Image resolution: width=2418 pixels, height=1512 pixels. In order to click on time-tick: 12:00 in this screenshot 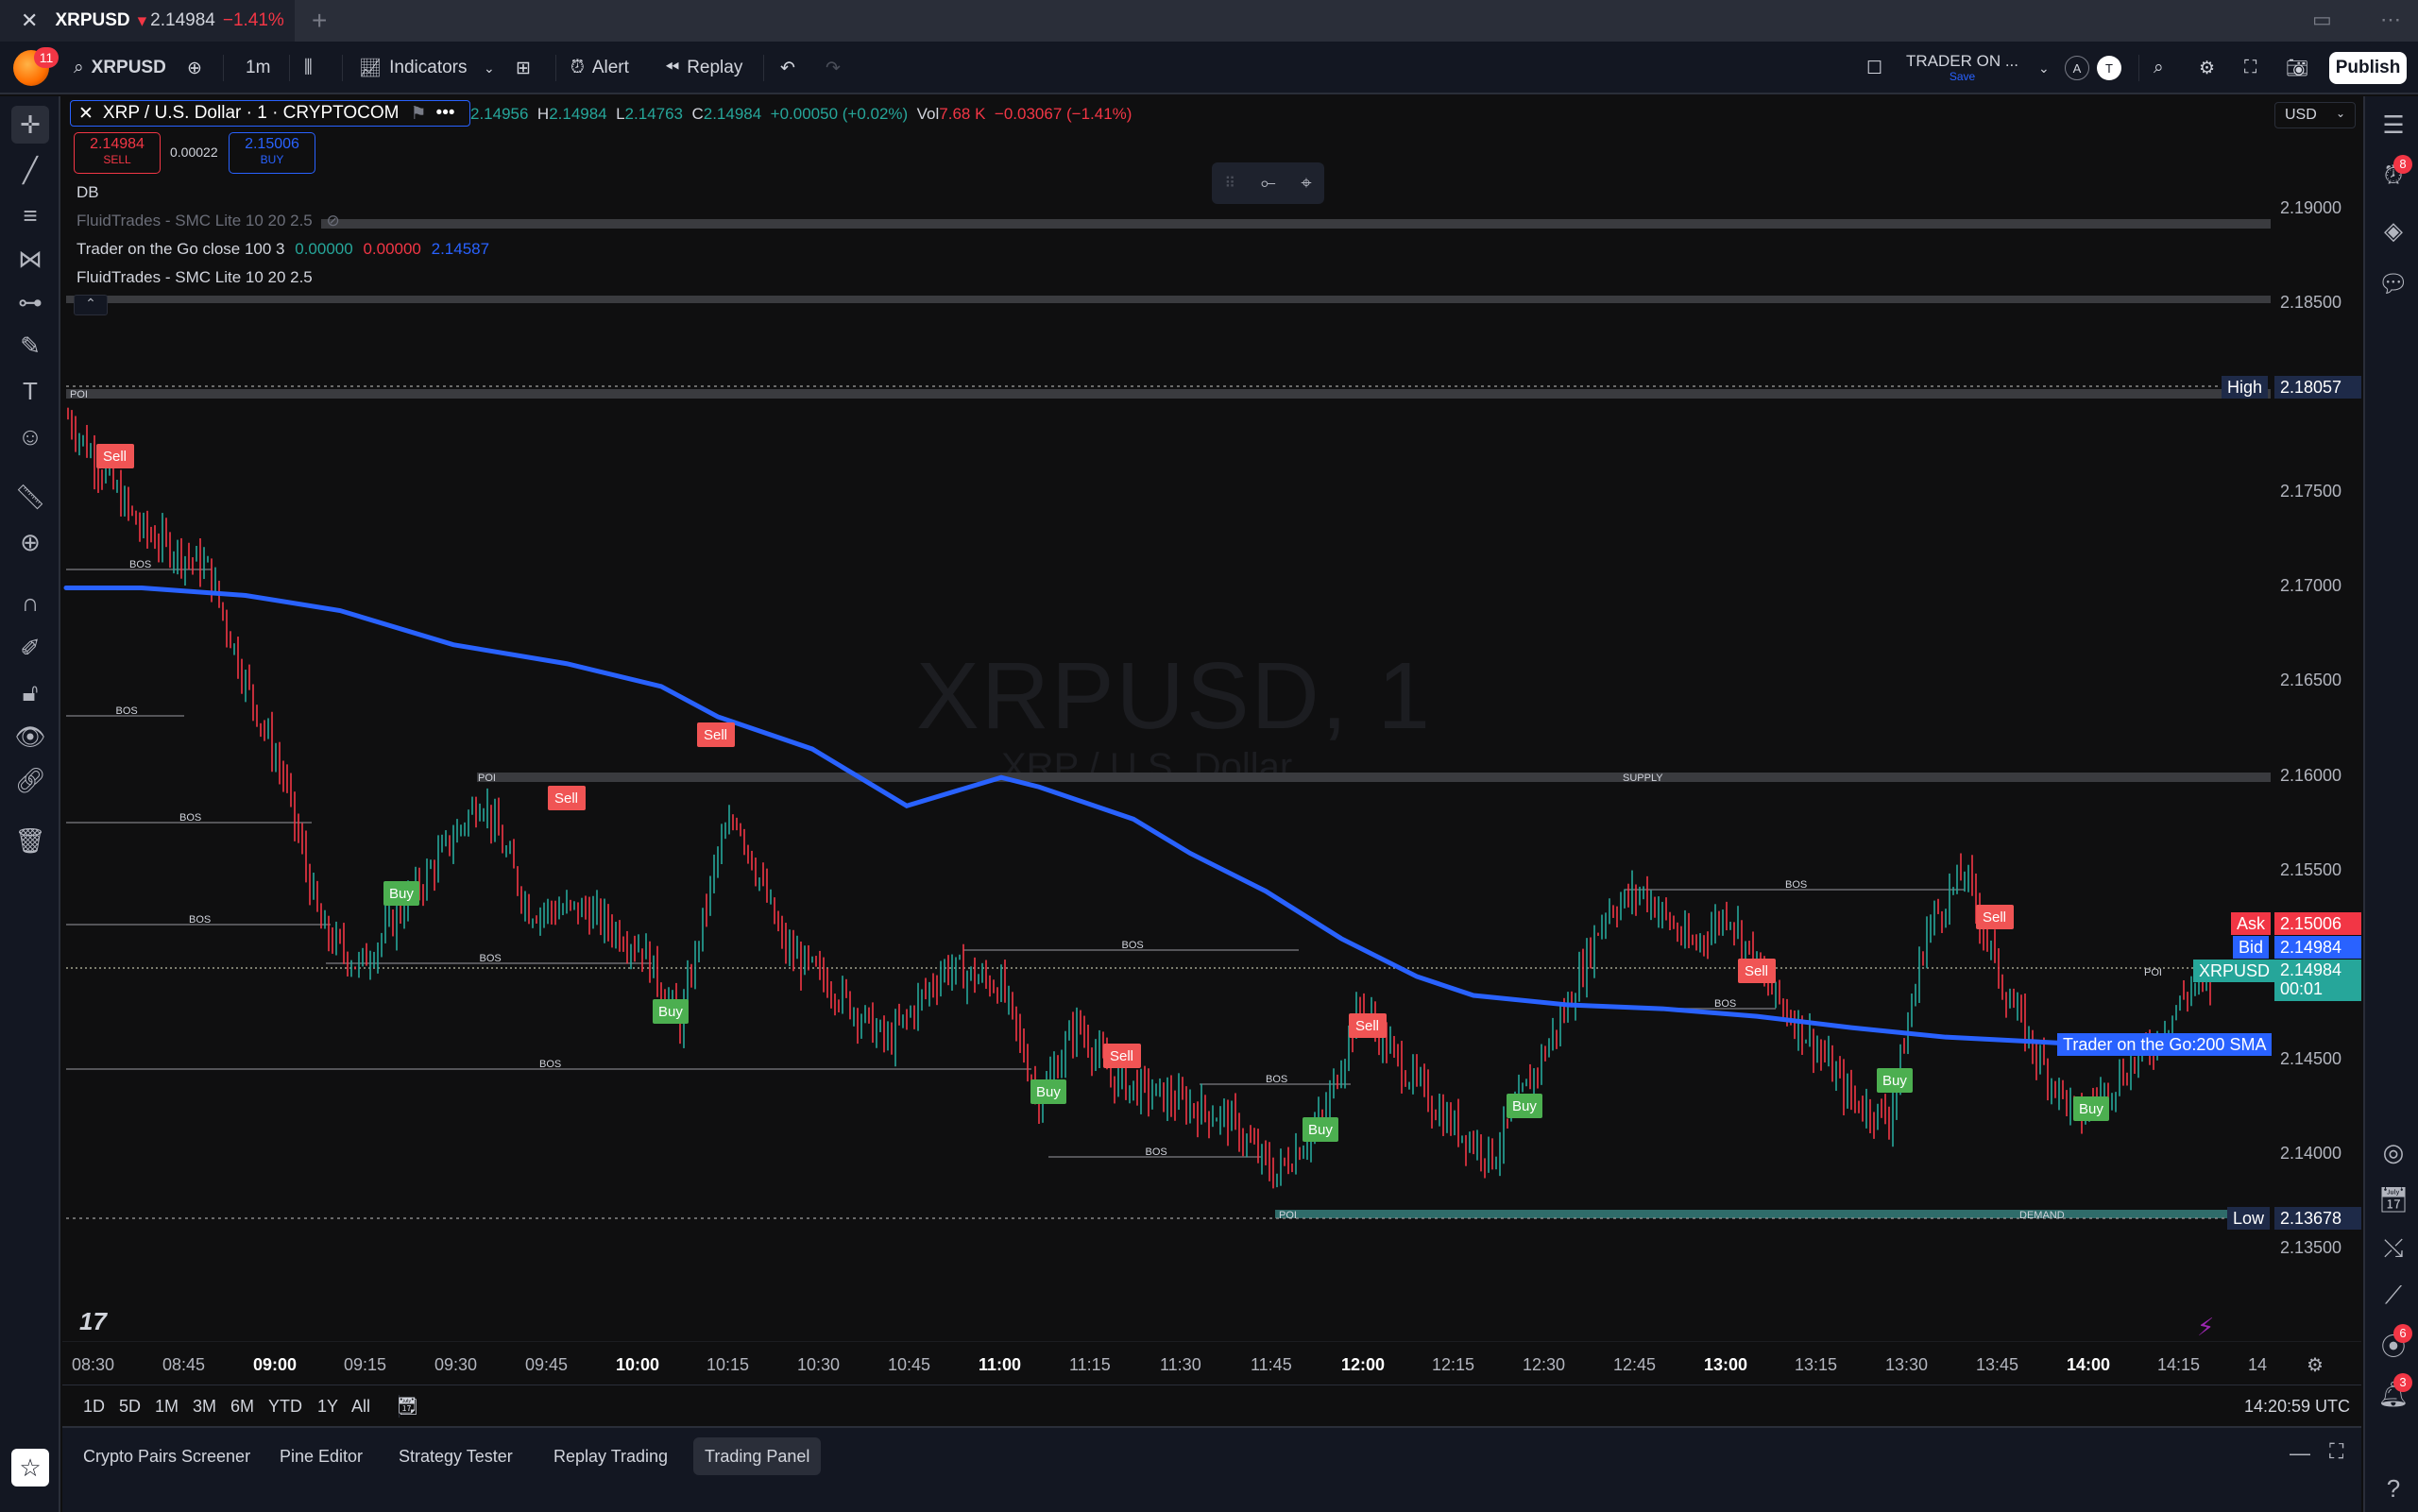, I will do `click(1364, 1364)`.